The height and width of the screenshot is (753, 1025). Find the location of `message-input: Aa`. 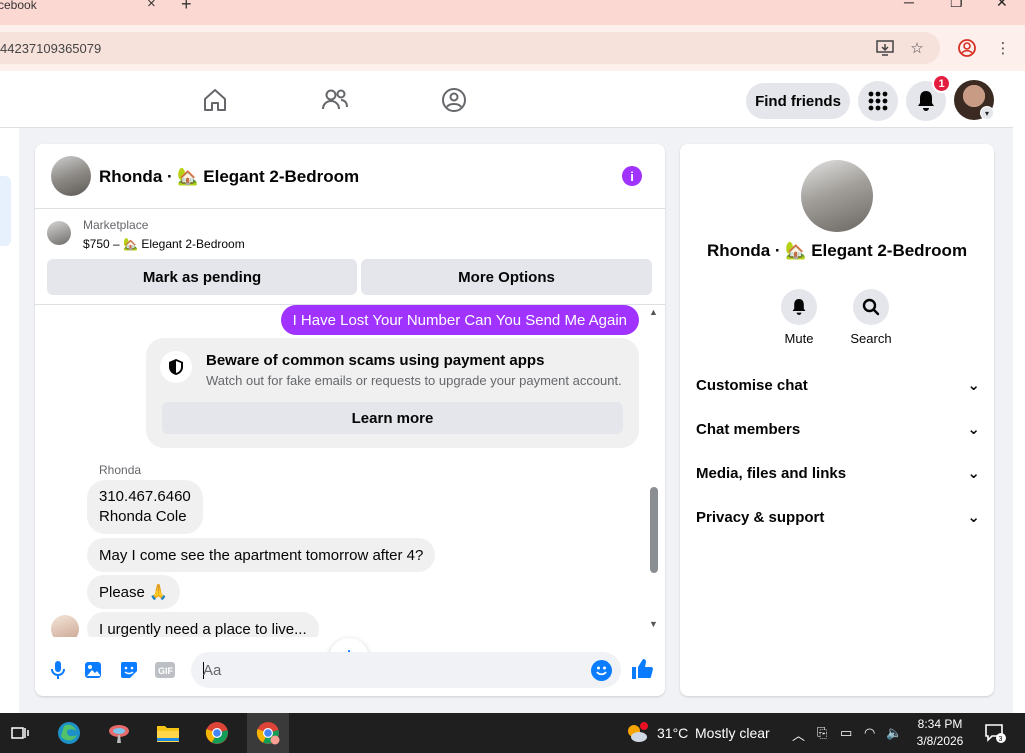

message-input: Aa is located at coordinates (406, 670).